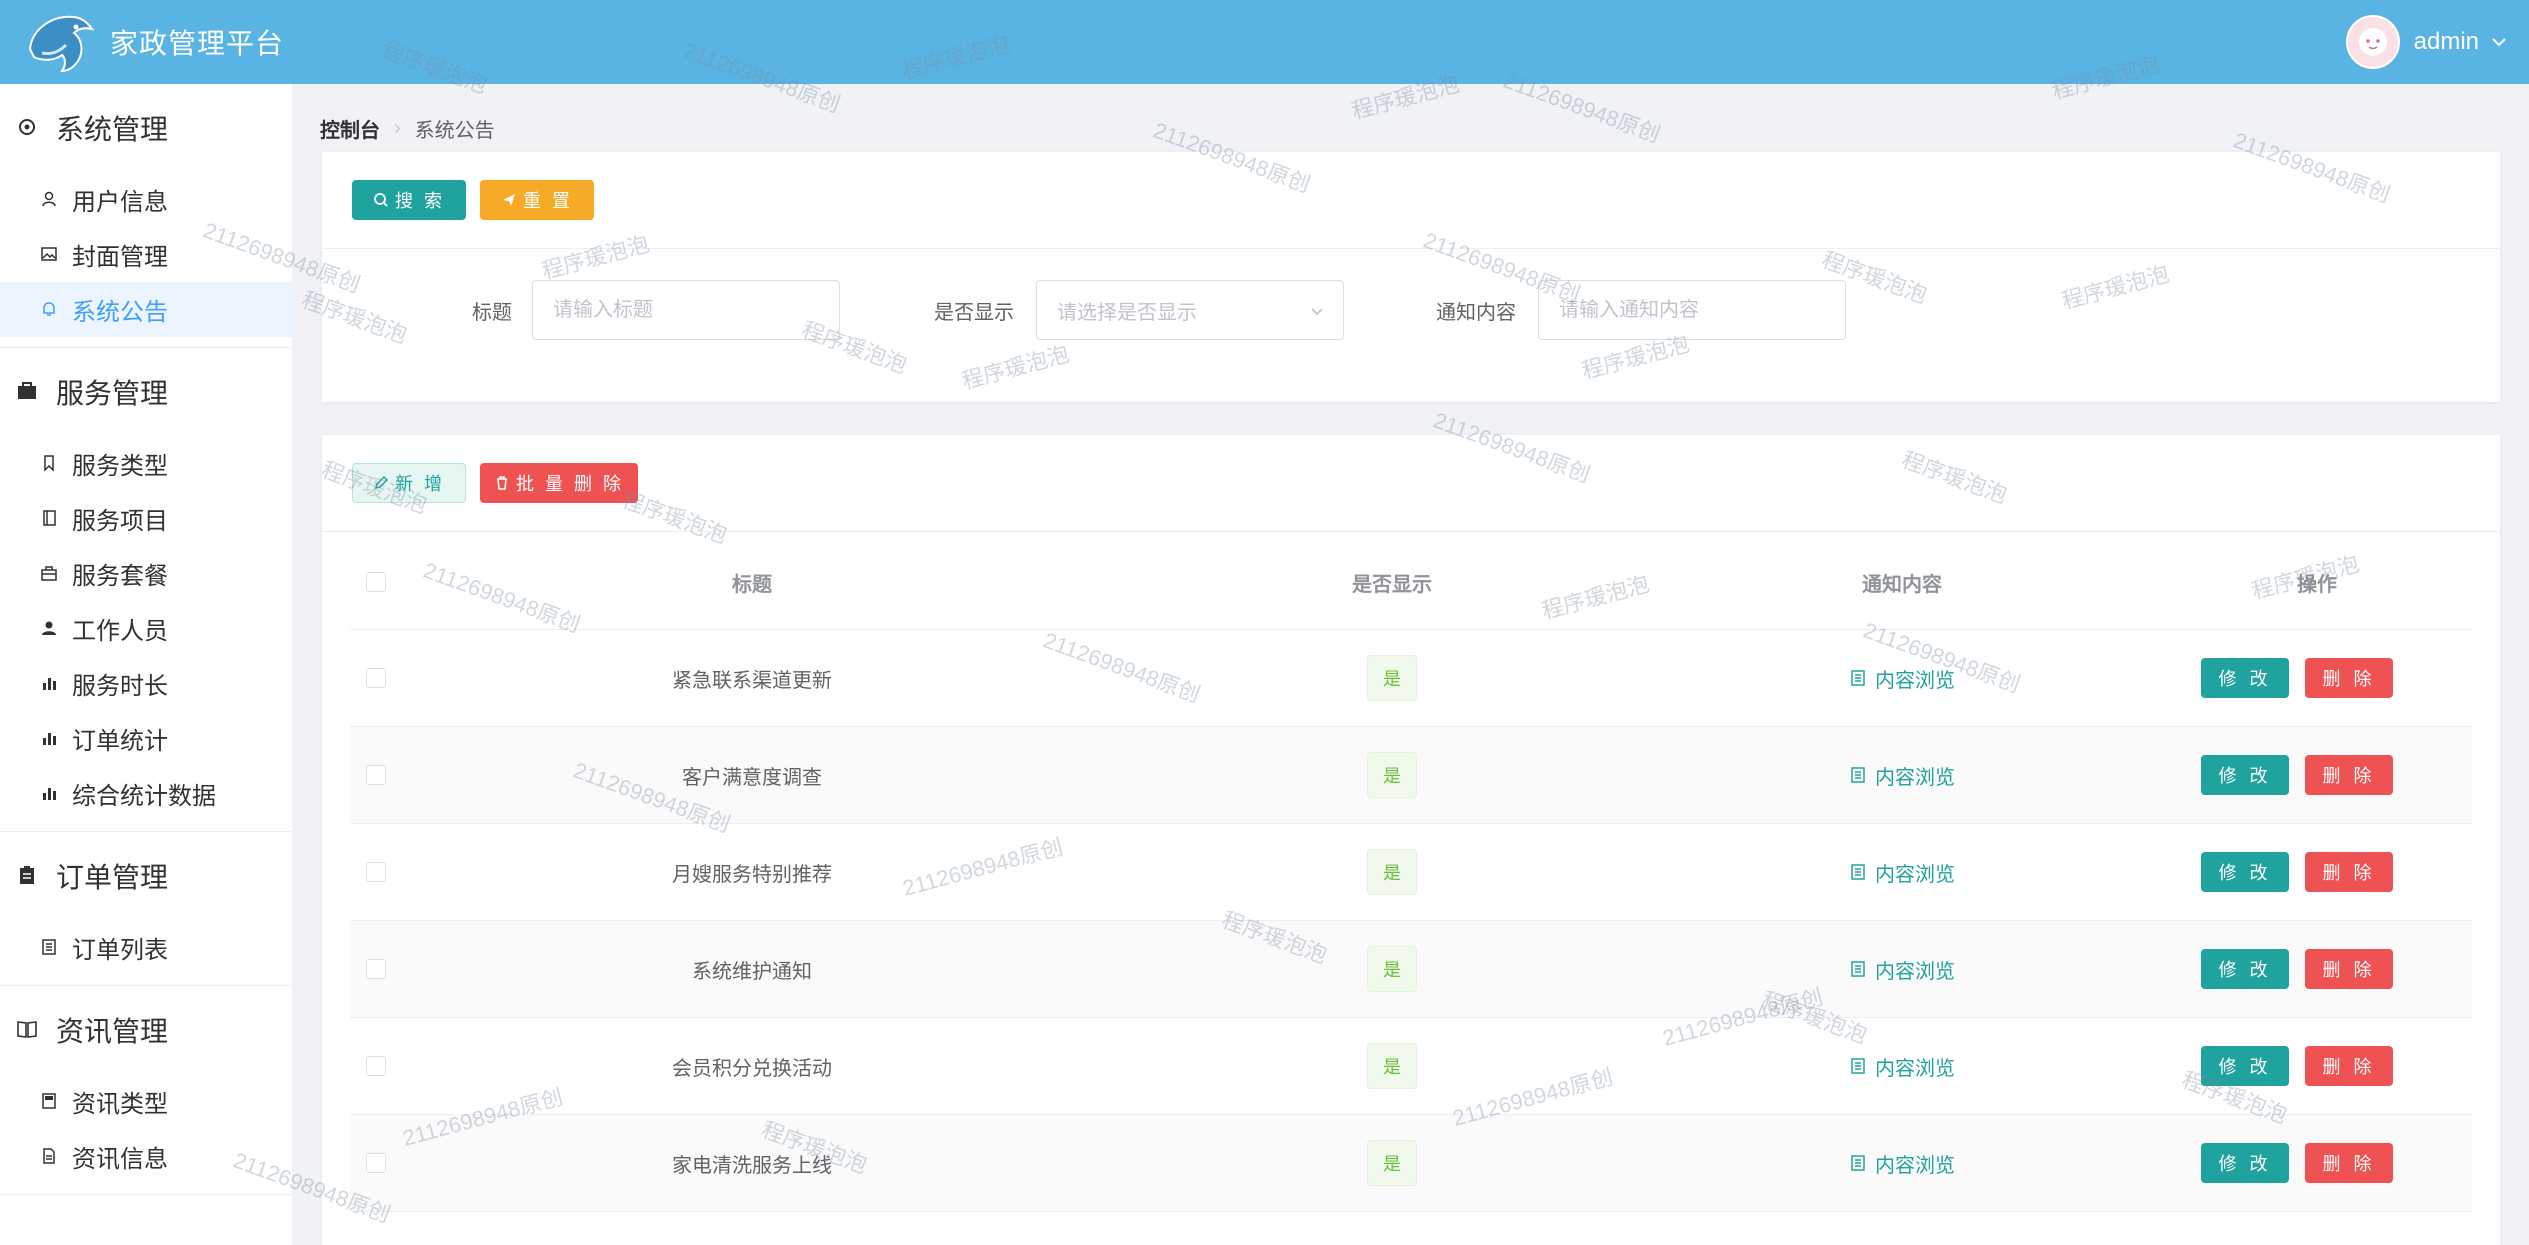  I want to click on sidebar-group-label: 服务管理, so click(112, 393).